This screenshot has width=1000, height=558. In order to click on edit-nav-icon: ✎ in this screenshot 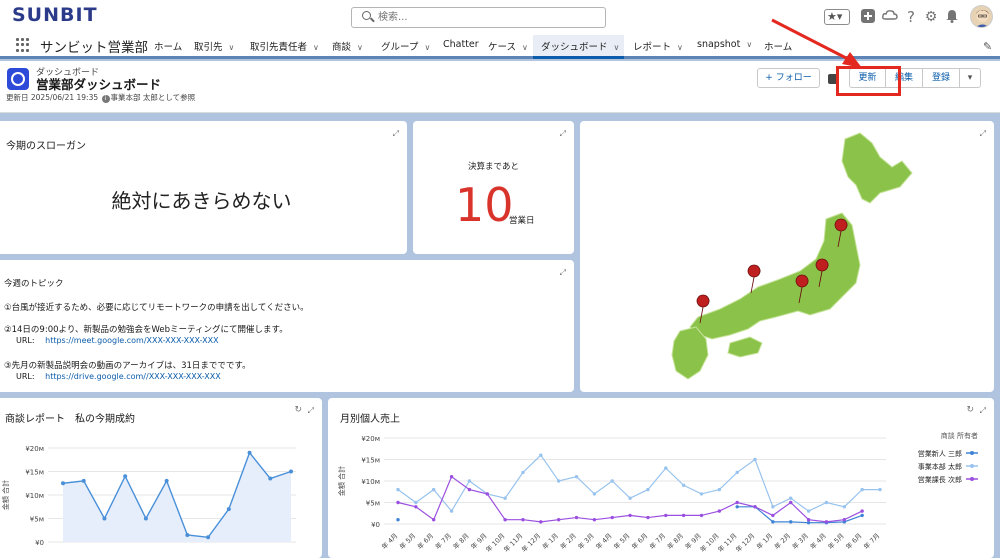, I will do `click(987, 46)`.